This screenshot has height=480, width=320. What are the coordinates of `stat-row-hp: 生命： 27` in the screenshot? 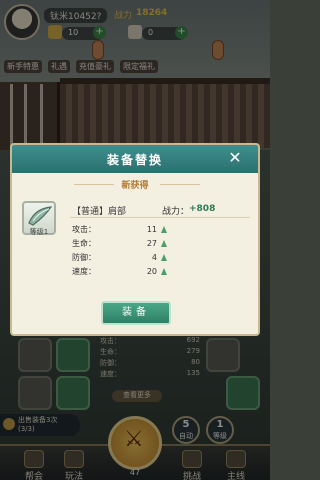 It's located at (119, 244).